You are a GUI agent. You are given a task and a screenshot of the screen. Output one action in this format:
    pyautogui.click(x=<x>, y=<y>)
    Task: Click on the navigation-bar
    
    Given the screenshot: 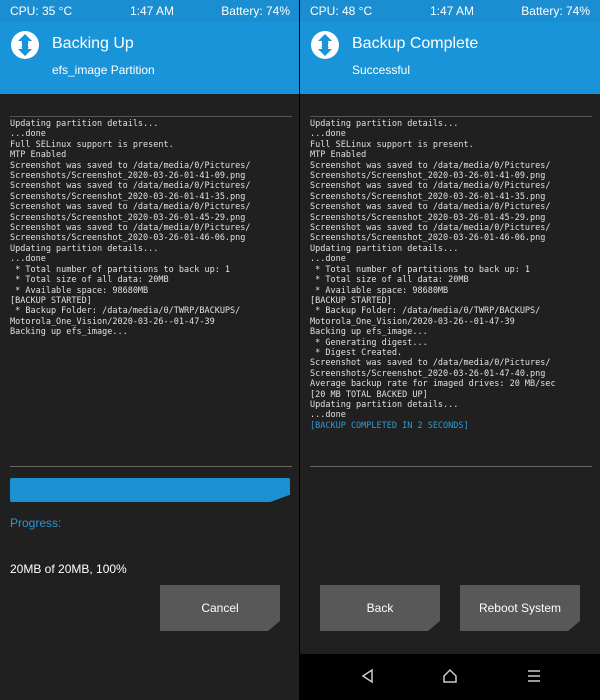 What is the action you would take?
    pyautogui.click(x=450, y=677)
    